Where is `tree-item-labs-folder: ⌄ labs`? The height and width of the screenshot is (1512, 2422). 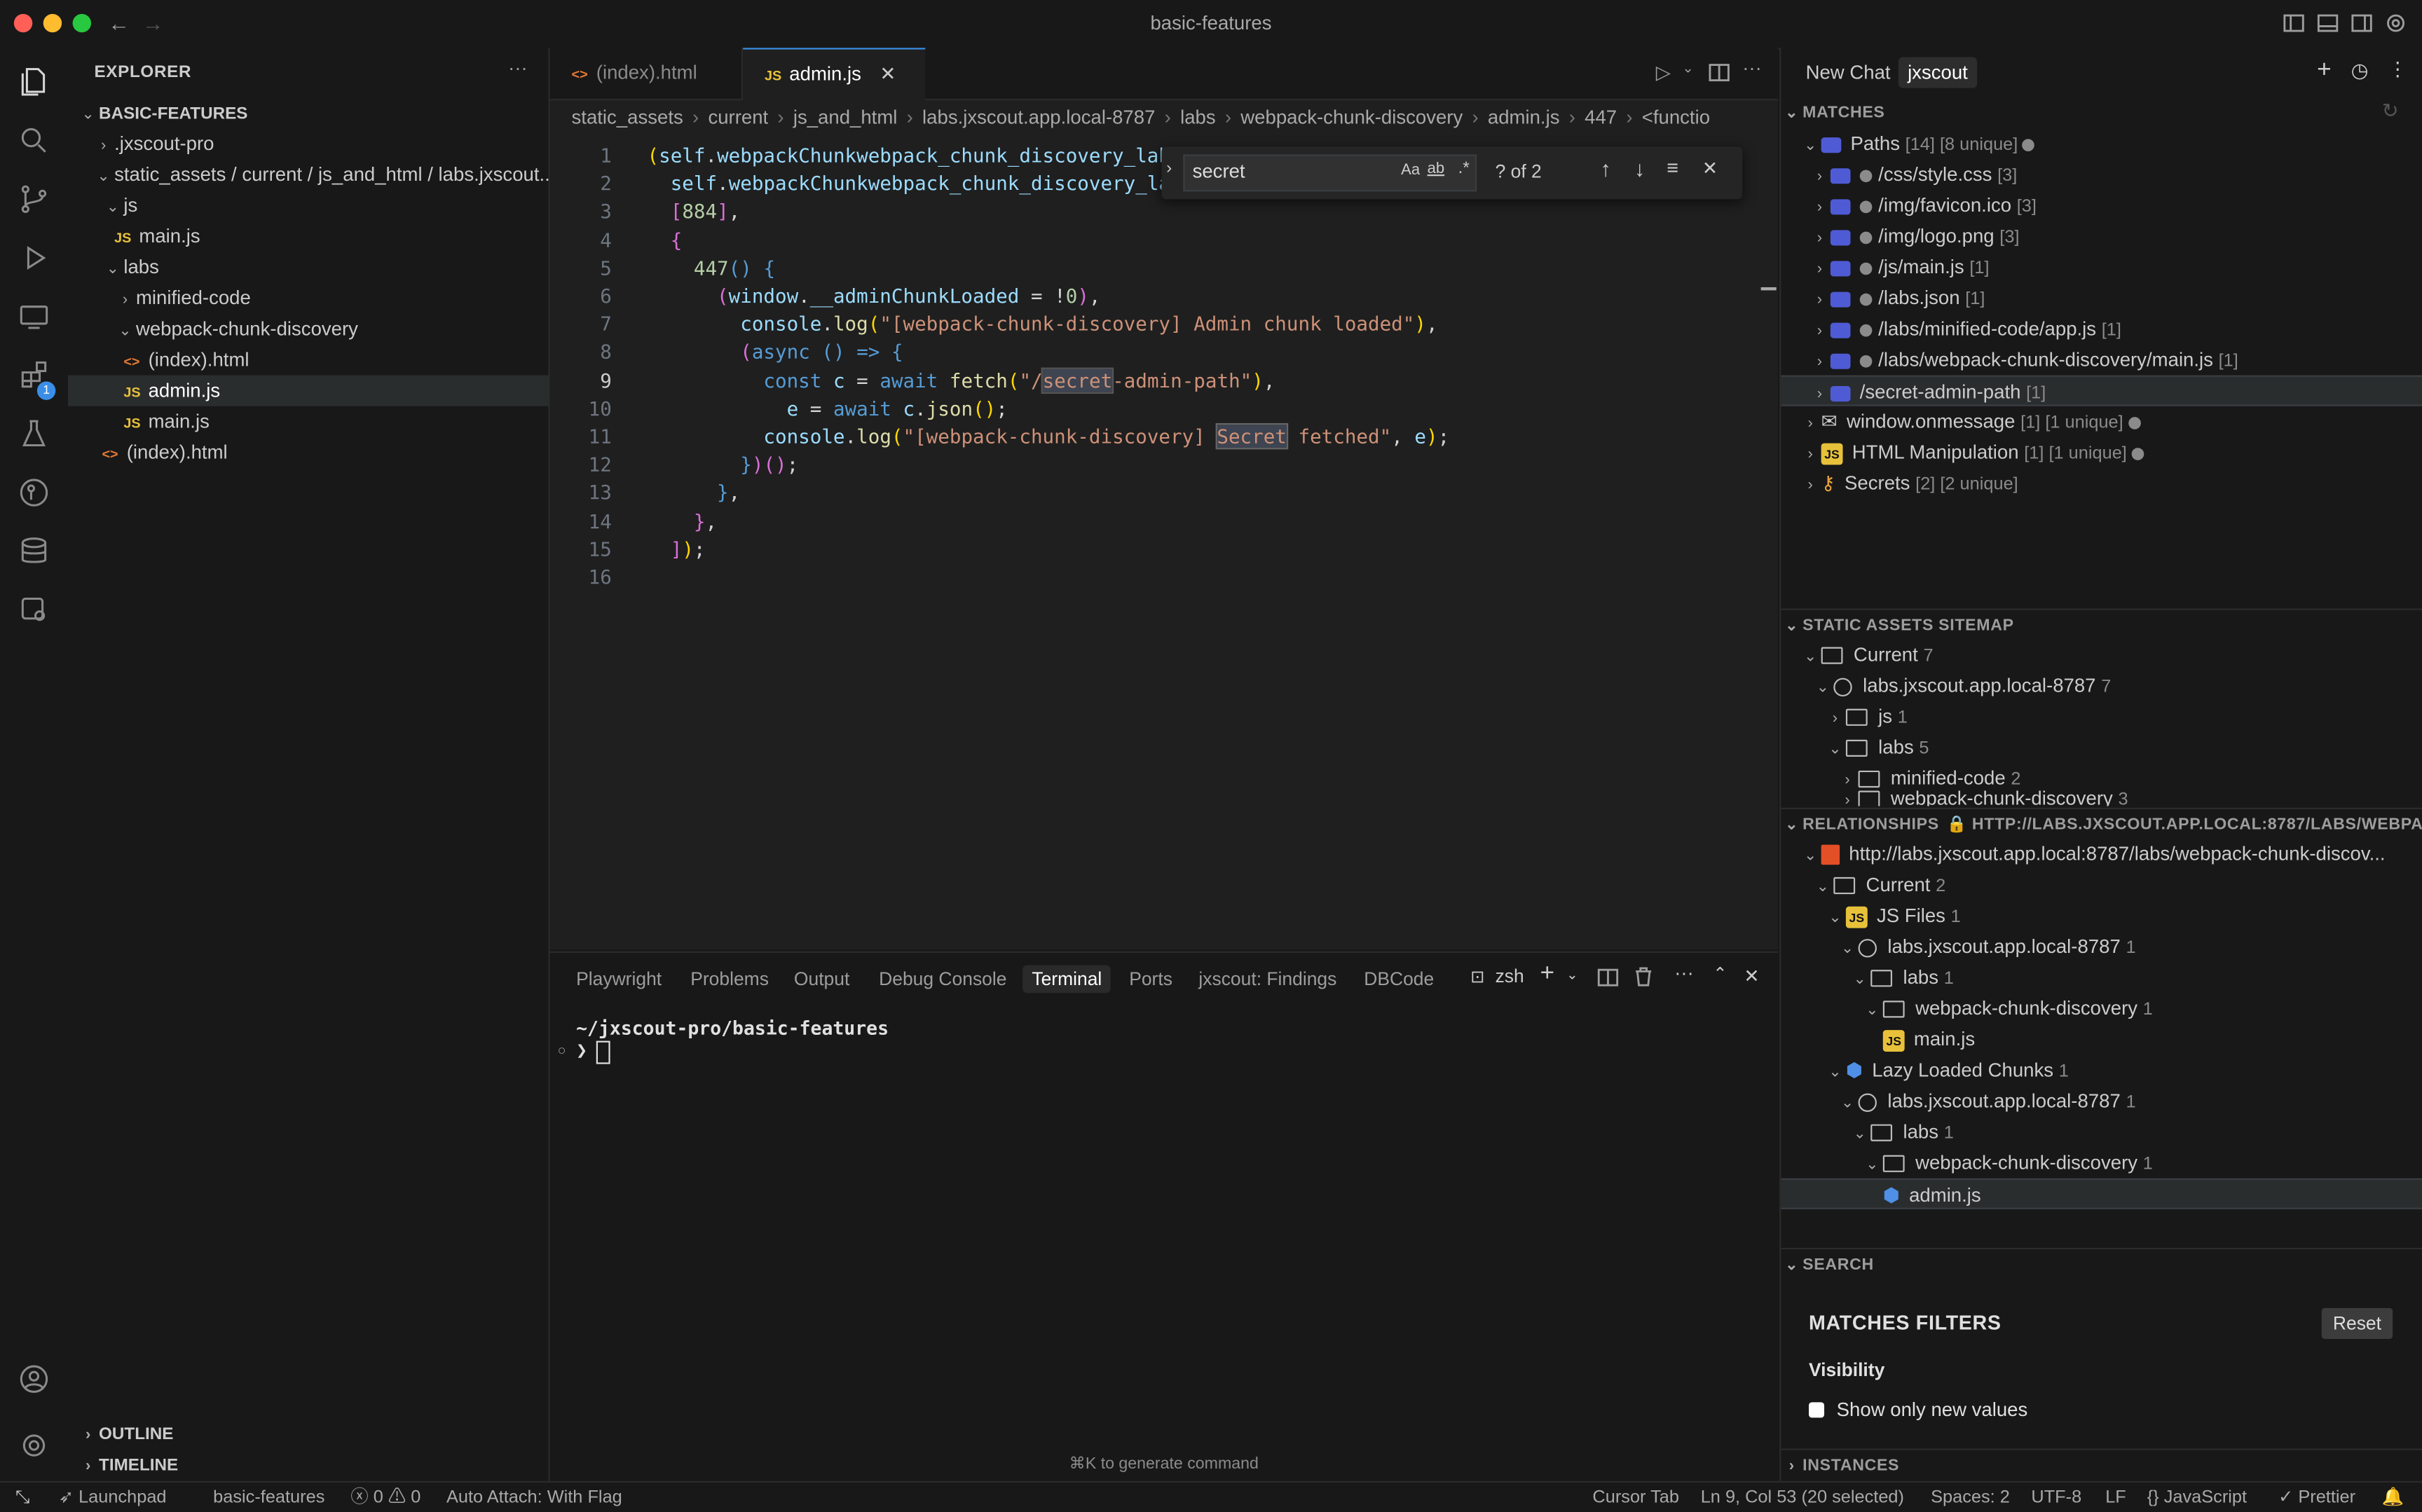
tree-item-labs-folder: ⌄ labs is located at coordinates (308, 267).